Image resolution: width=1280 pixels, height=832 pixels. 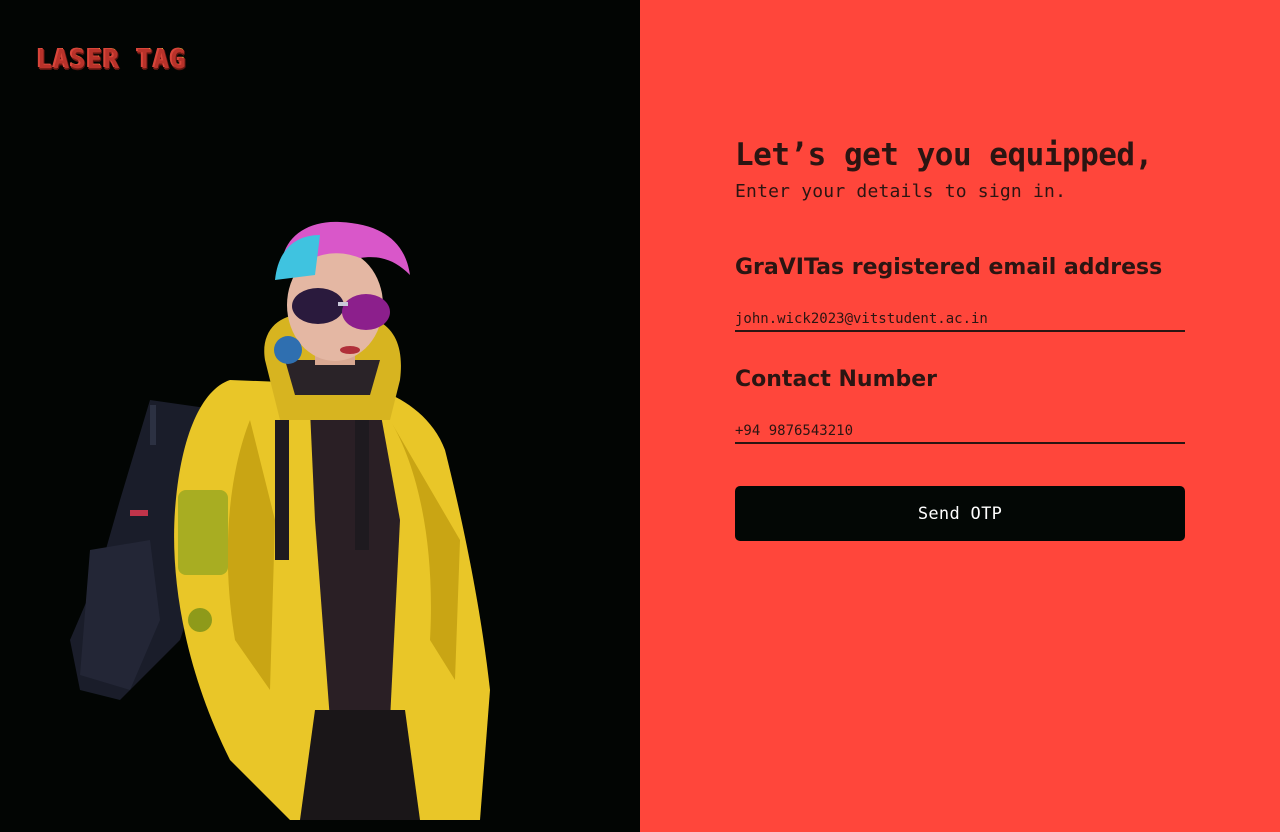 What do you see at coordinates (960, 321) in the screenshot?
I see `email-field` at bounding box center [960, 321].